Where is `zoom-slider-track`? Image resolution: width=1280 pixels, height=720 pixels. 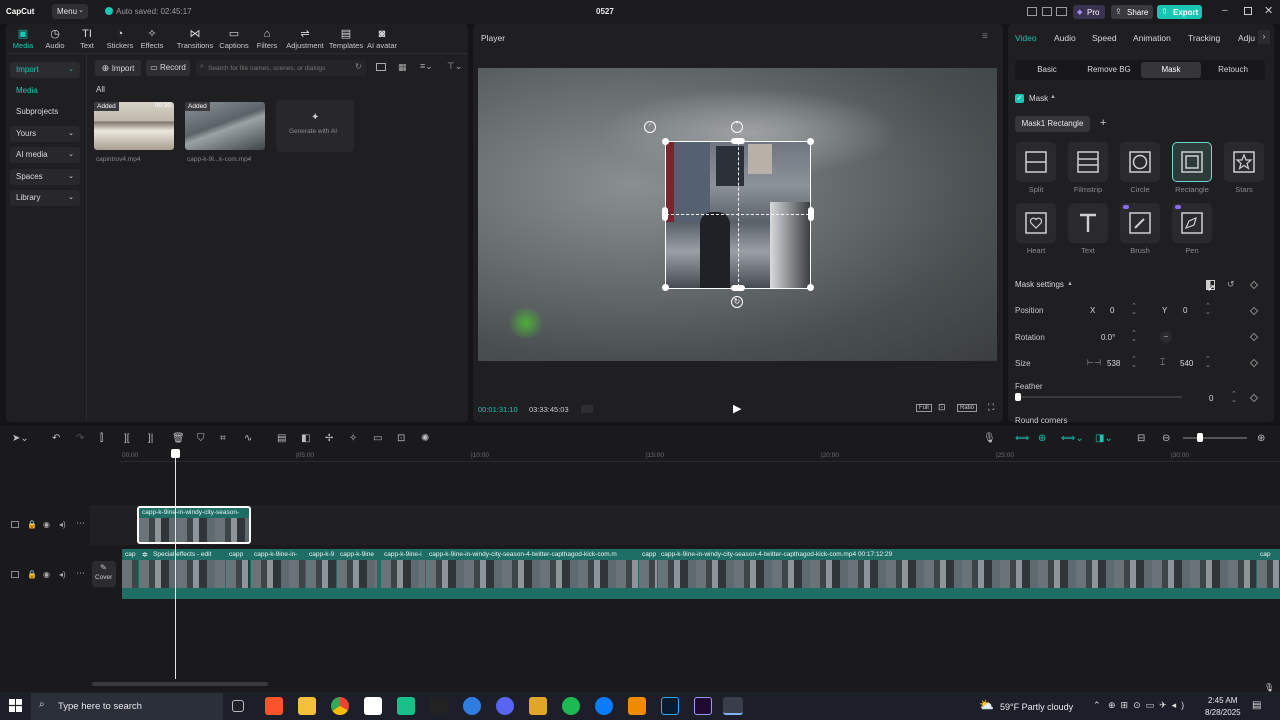 zoom-slider-track is located at coordinates (1215, 438).